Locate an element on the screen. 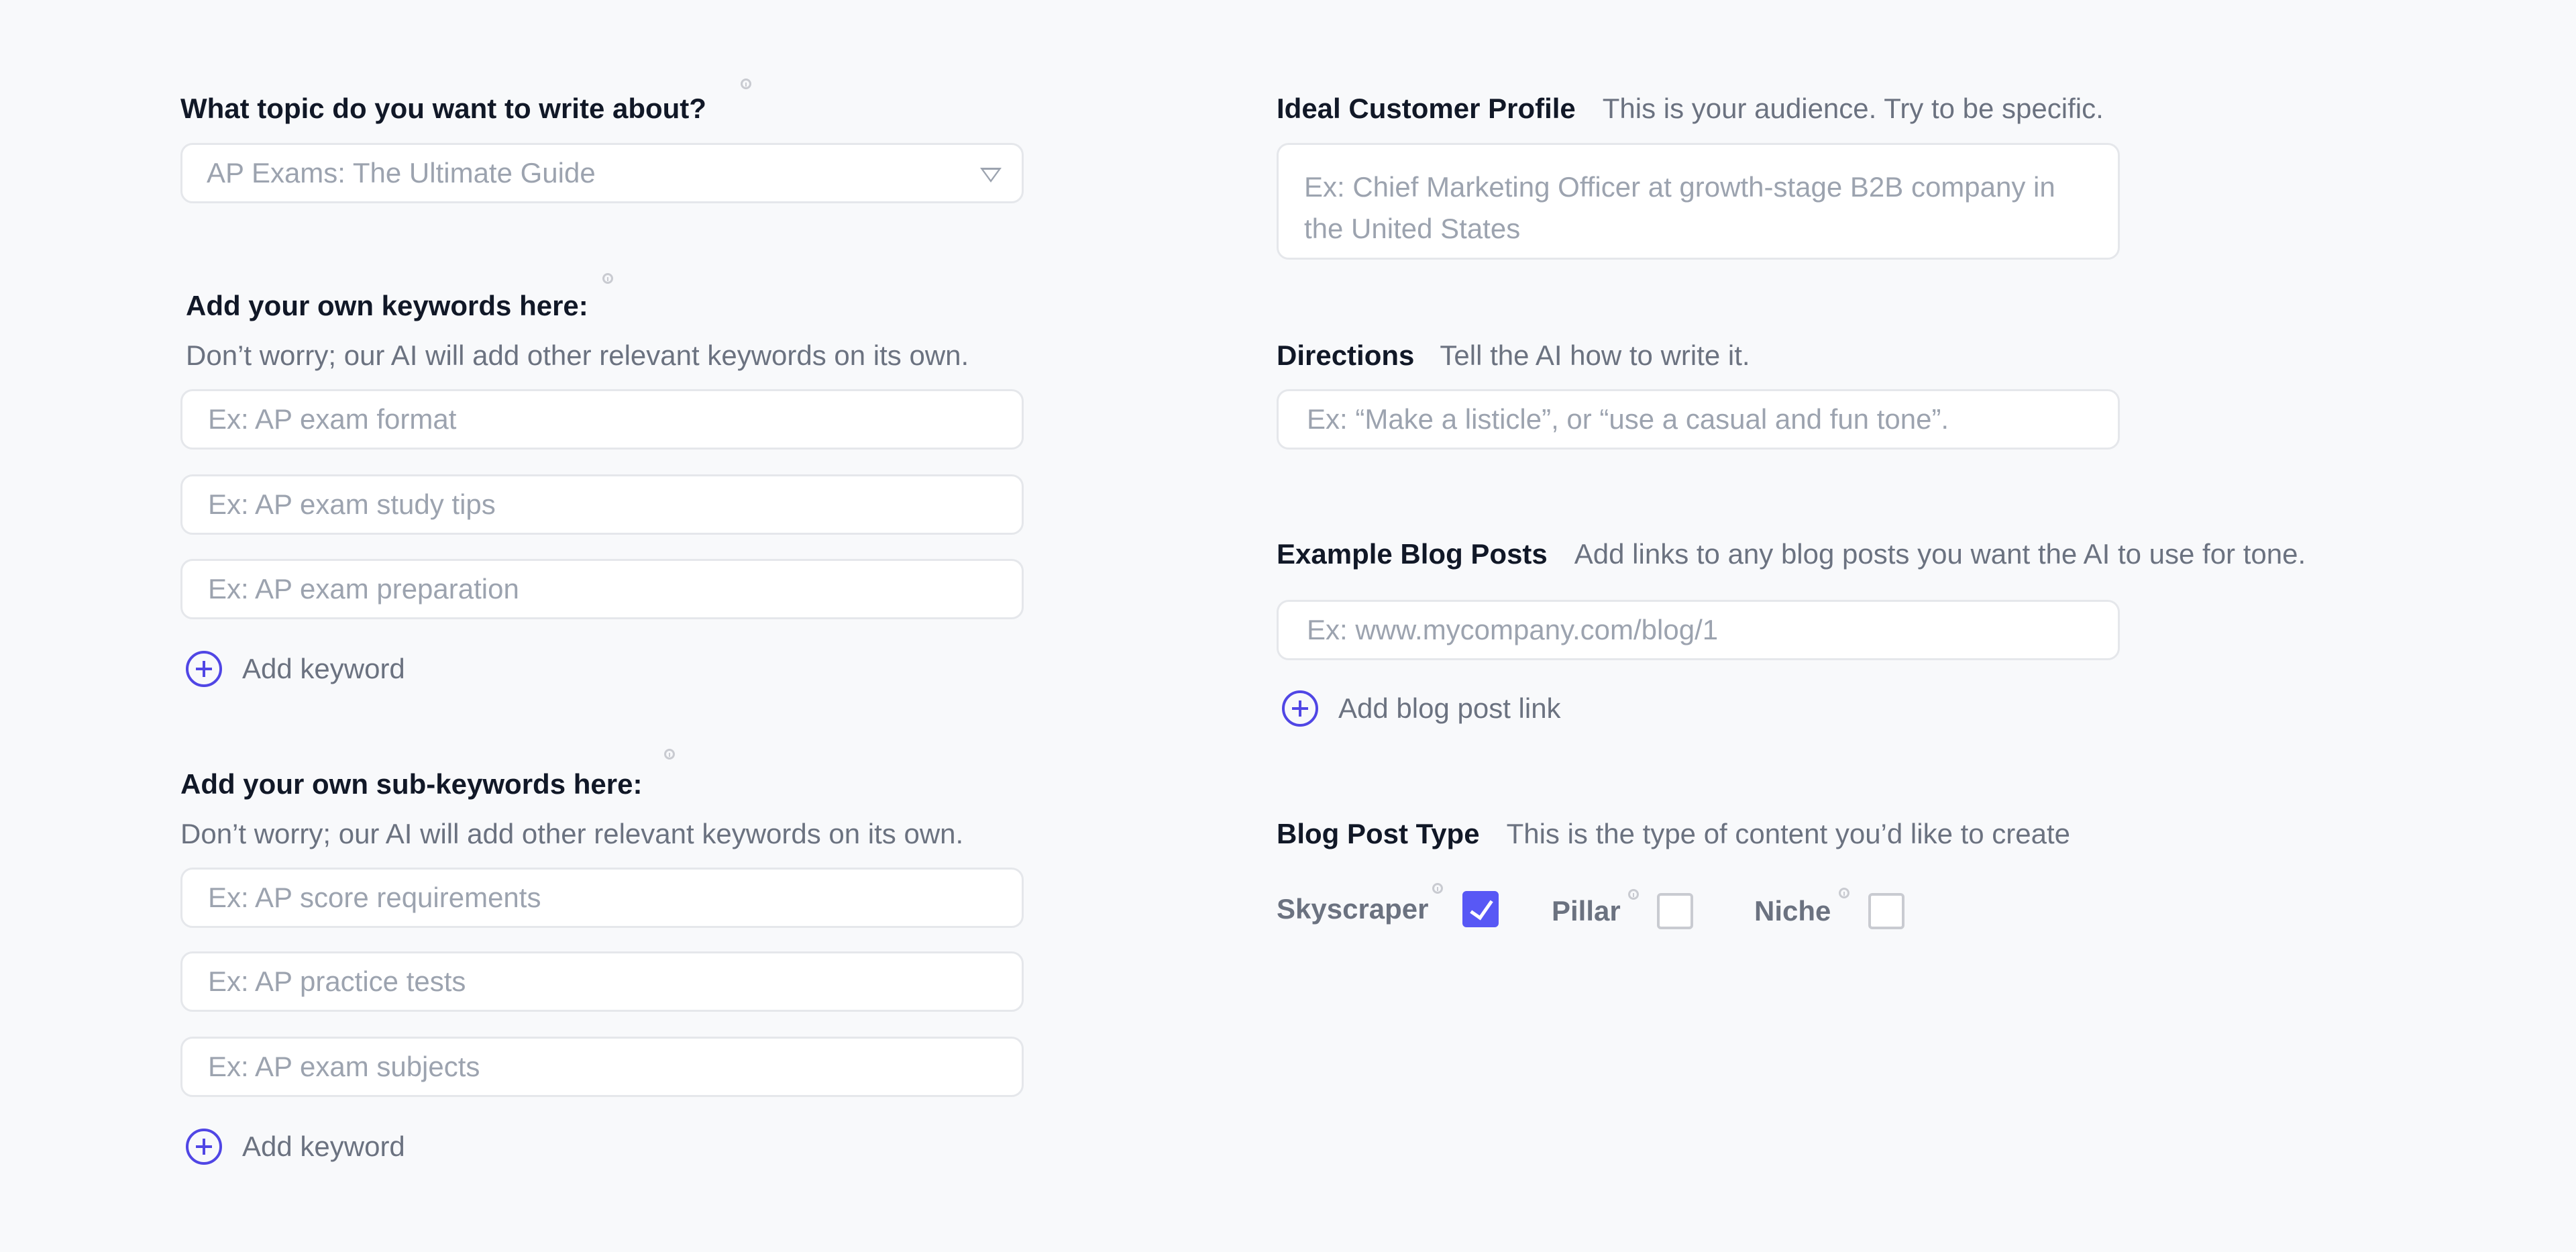 This screenshot has width=2576, height=1252. directions-hint: Tell the AI how to write it. is located at coordinates (1595, 355).